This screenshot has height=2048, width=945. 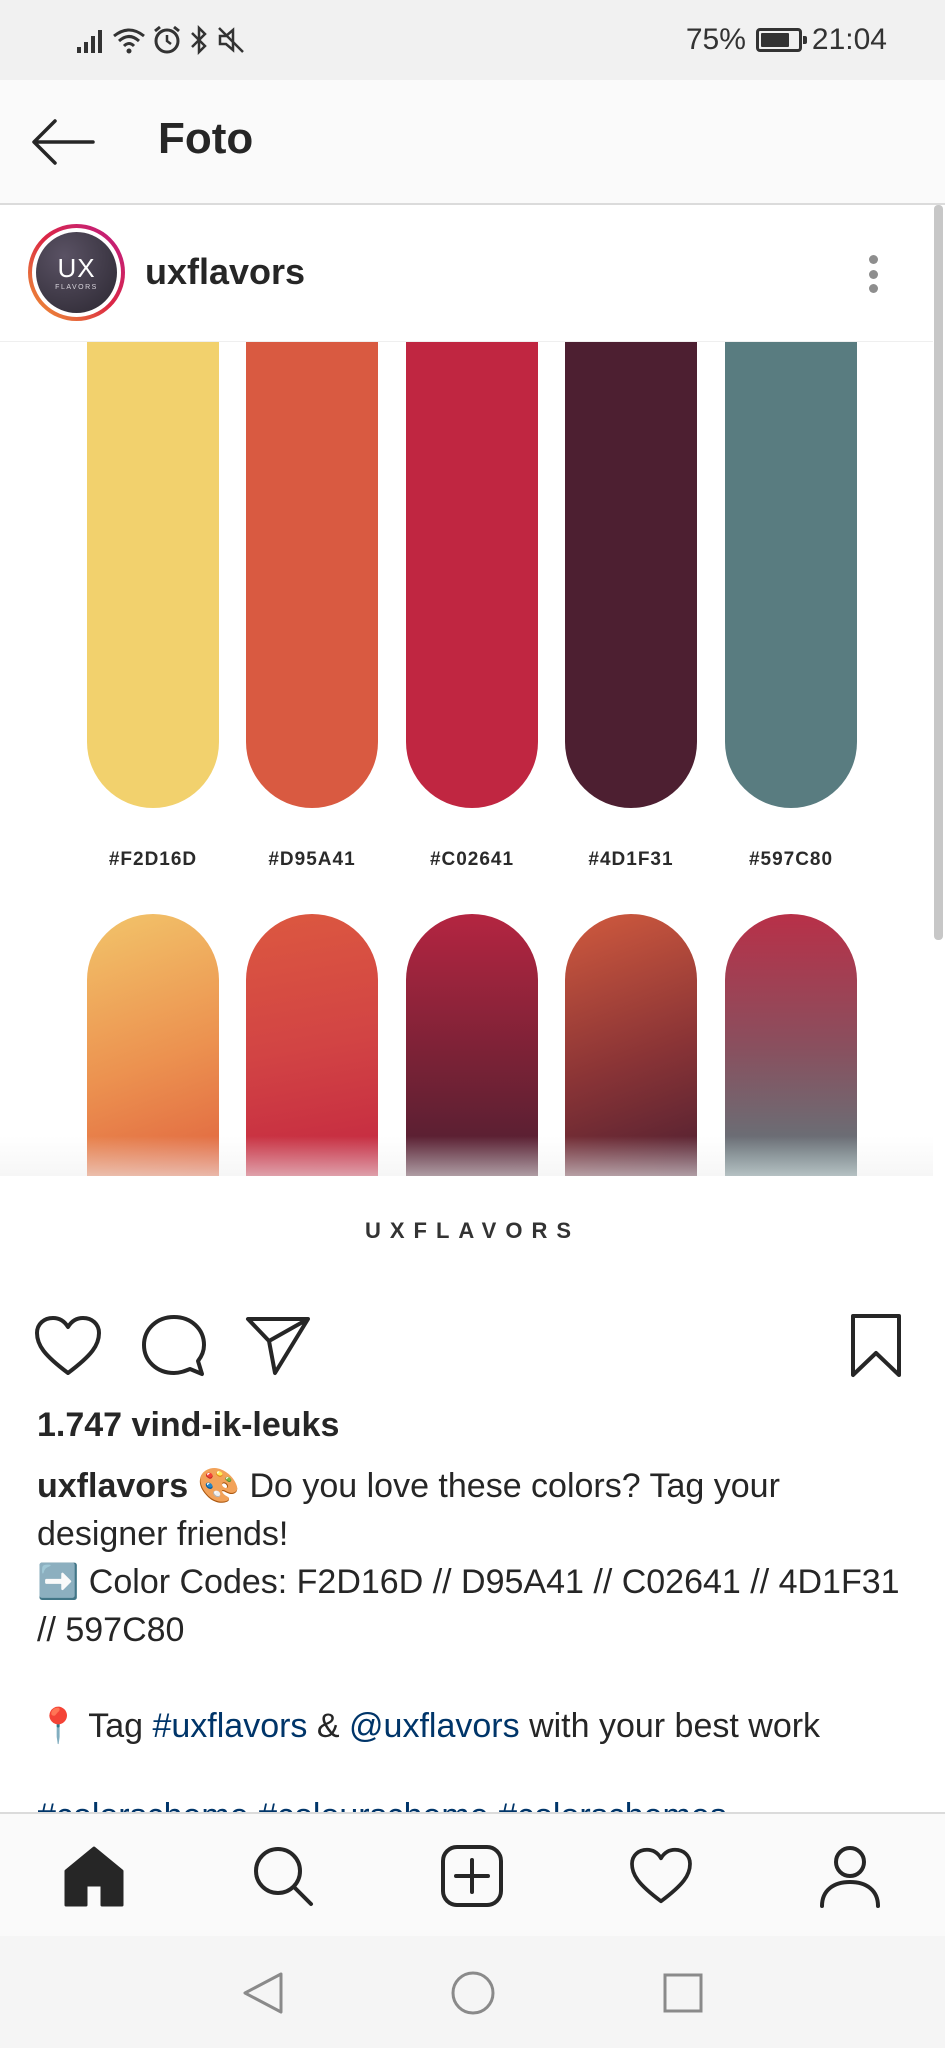 What do you see at coordinates (938, 572) in the screenshot?
I see `scrollbar` at bounding box center [938, 572].